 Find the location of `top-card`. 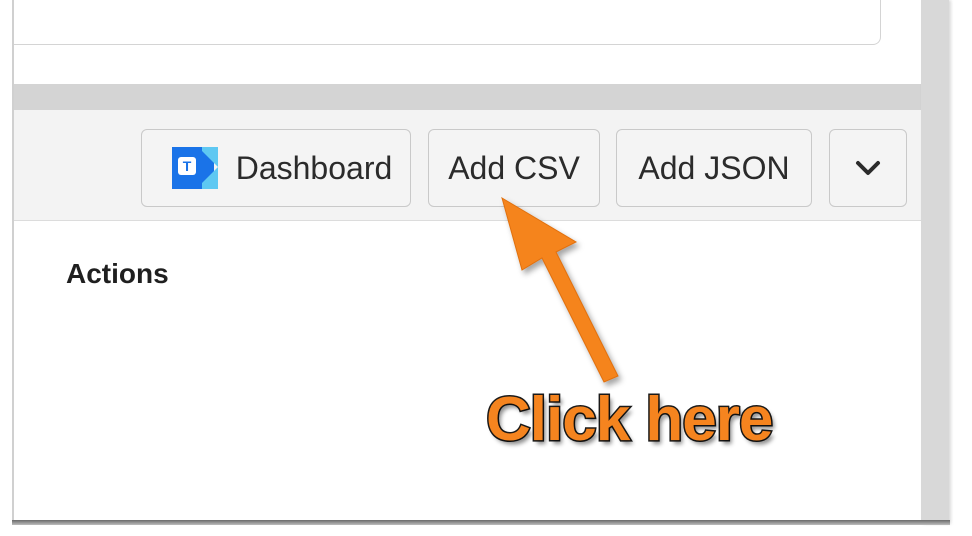

top-card is located at coordinates (447, 22).